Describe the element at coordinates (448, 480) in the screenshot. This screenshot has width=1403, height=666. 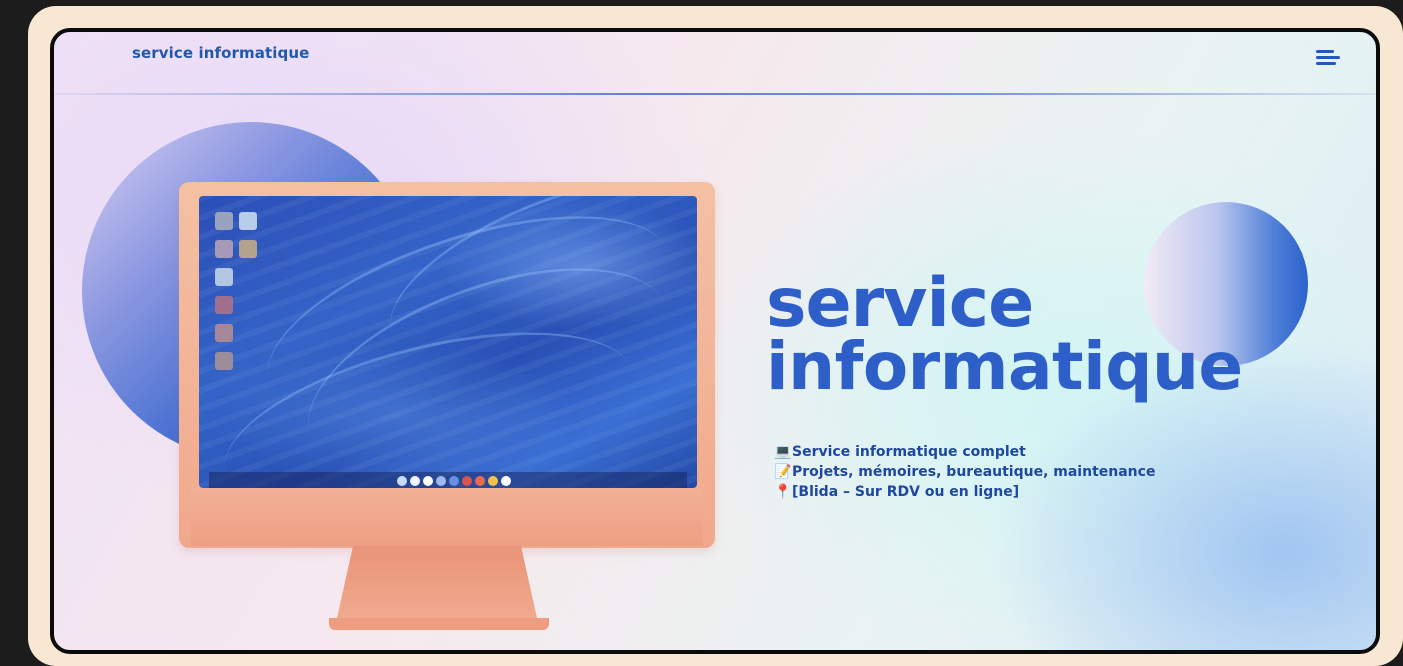
I see `desktop-dock` at that location.